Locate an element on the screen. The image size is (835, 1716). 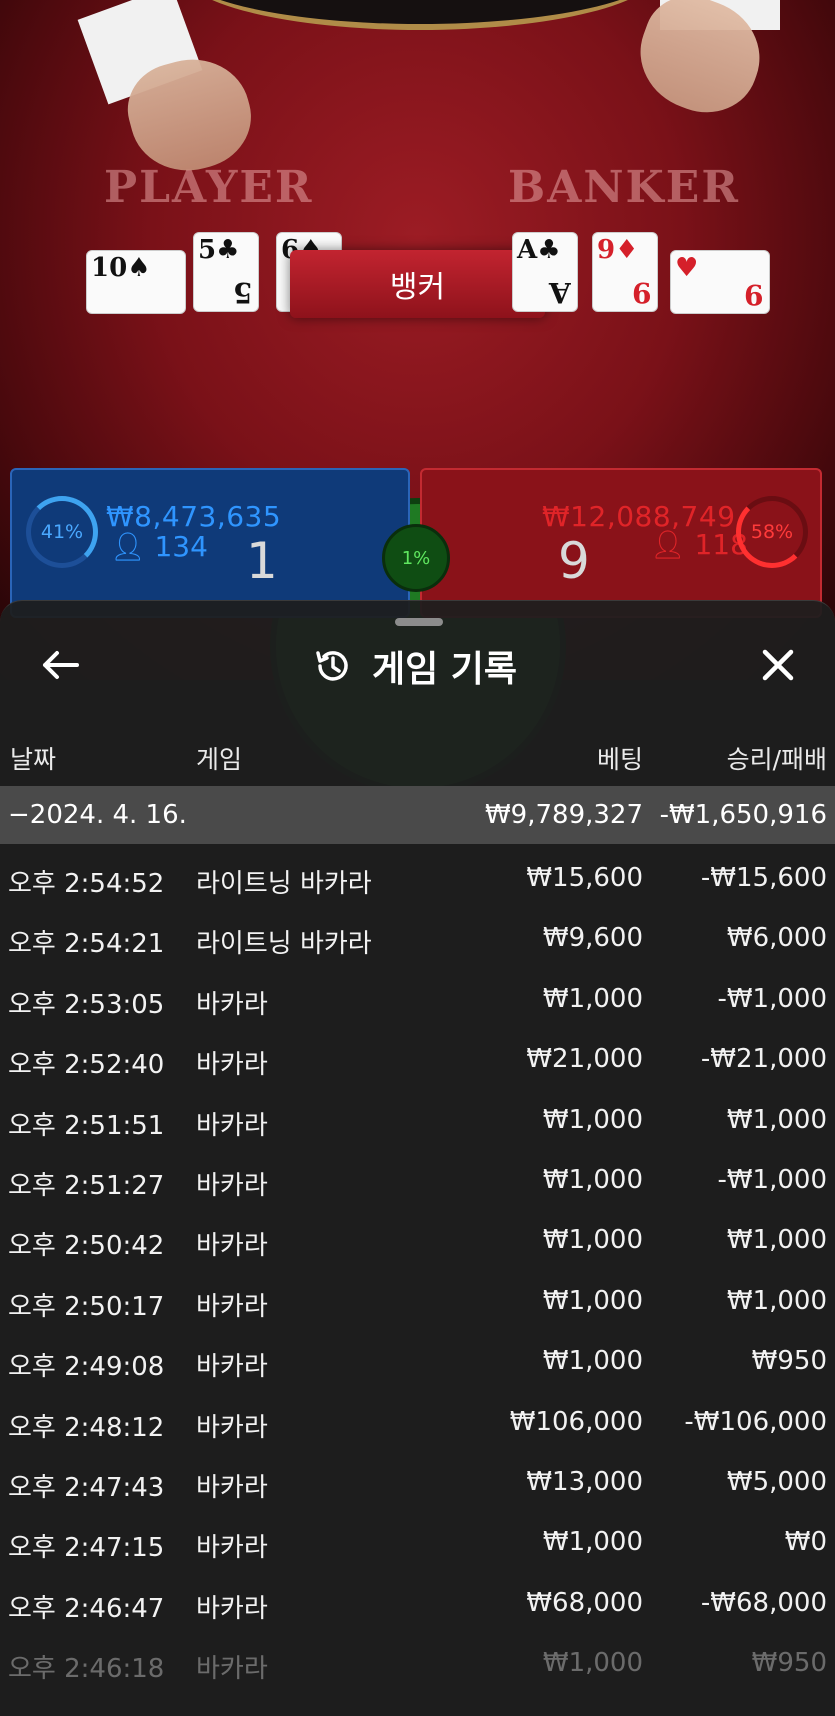
history-icon is located at coordinates (332, 666).